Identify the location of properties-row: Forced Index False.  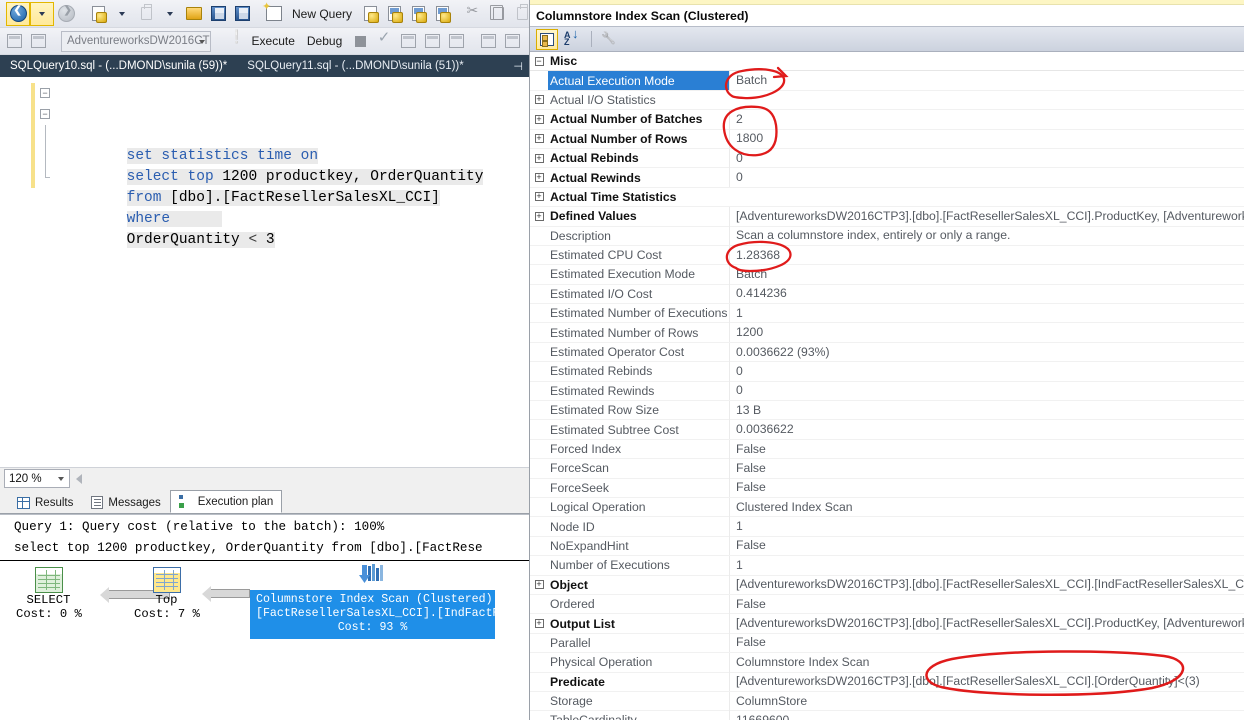
(887, 449).